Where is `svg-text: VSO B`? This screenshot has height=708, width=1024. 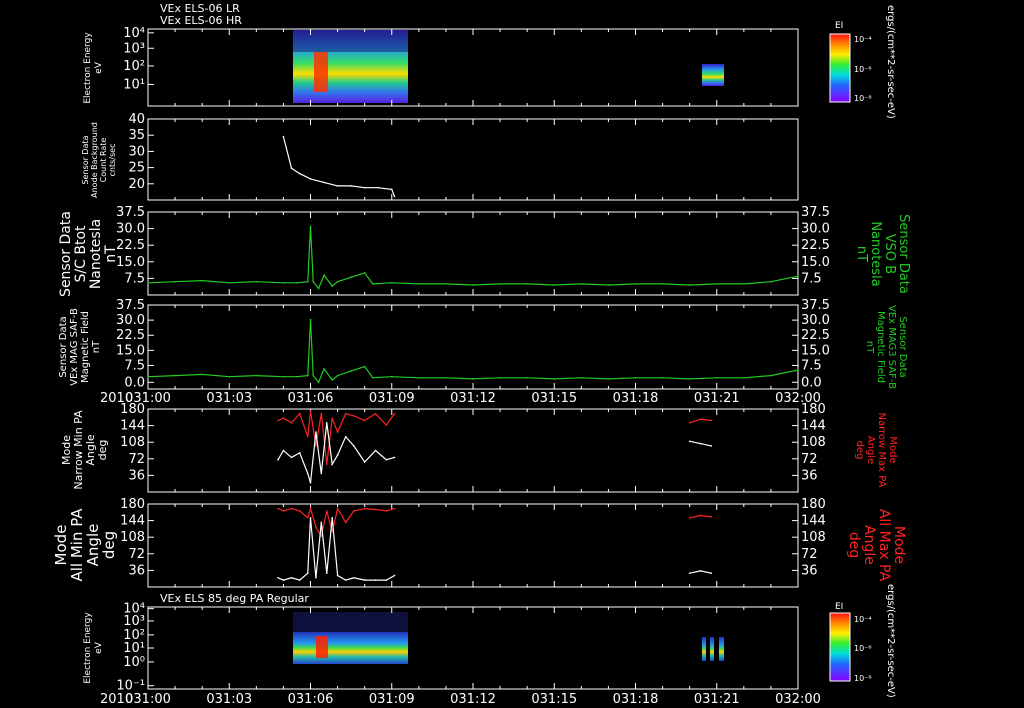 svg-text: VSO B is located at coordinates (889, 254).